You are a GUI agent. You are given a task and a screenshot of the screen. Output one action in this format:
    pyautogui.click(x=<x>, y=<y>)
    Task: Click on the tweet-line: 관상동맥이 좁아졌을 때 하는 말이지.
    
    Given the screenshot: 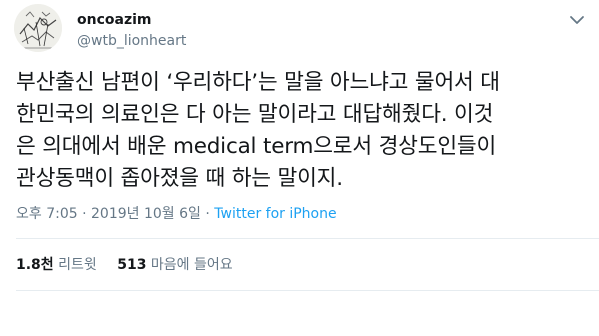 What is the action you would take?
    pyautogui.click(x=179, y=178)
    